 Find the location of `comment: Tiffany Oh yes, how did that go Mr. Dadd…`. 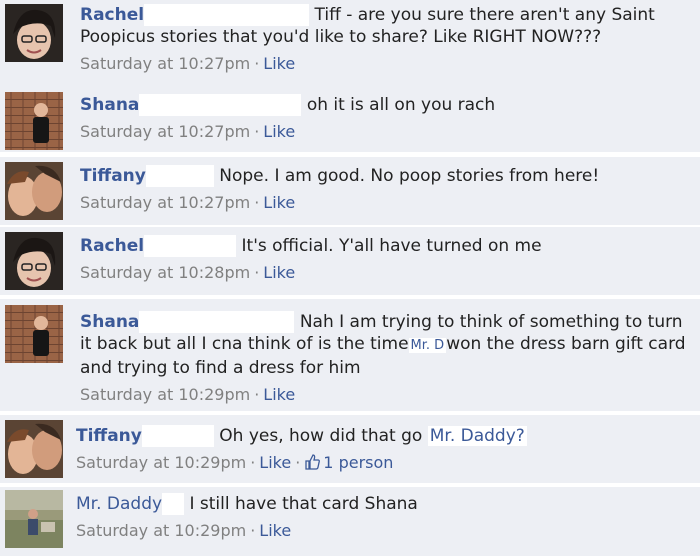

comment: Tiffany Oh yes, how did that go Mr. Dadd… is located at coordinates (350, 449).